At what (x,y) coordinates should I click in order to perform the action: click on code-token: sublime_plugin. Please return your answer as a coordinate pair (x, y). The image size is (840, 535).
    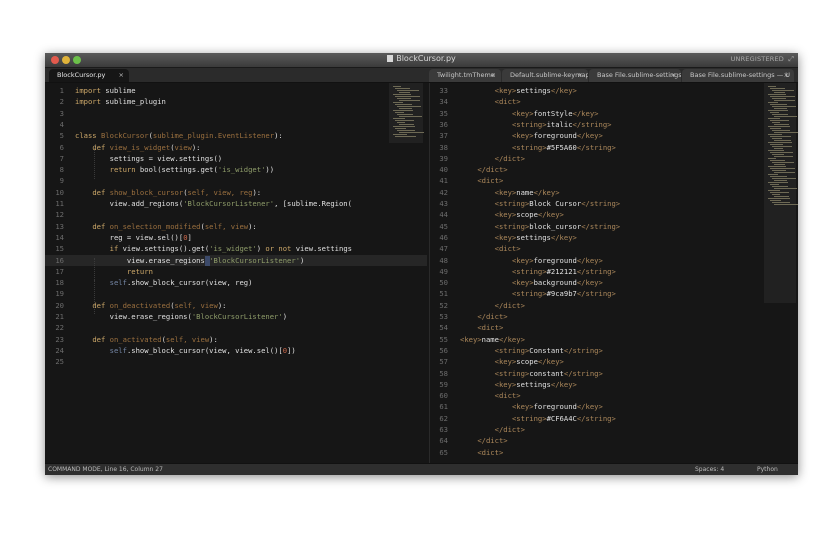
    Looking at the image, I should click on (135, 102).